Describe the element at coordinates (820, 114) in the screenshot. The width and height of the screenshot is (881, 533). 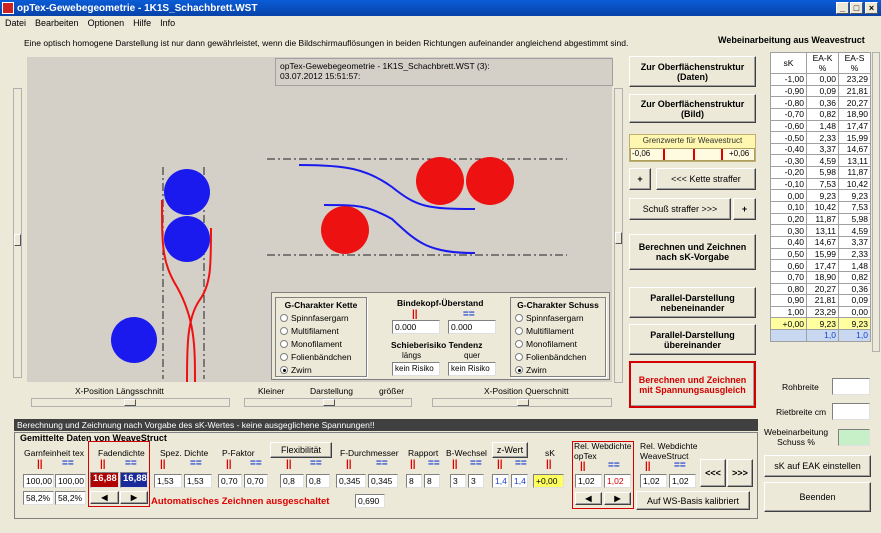
I see `table-row: -0,70 0,82 18,90` at that location.